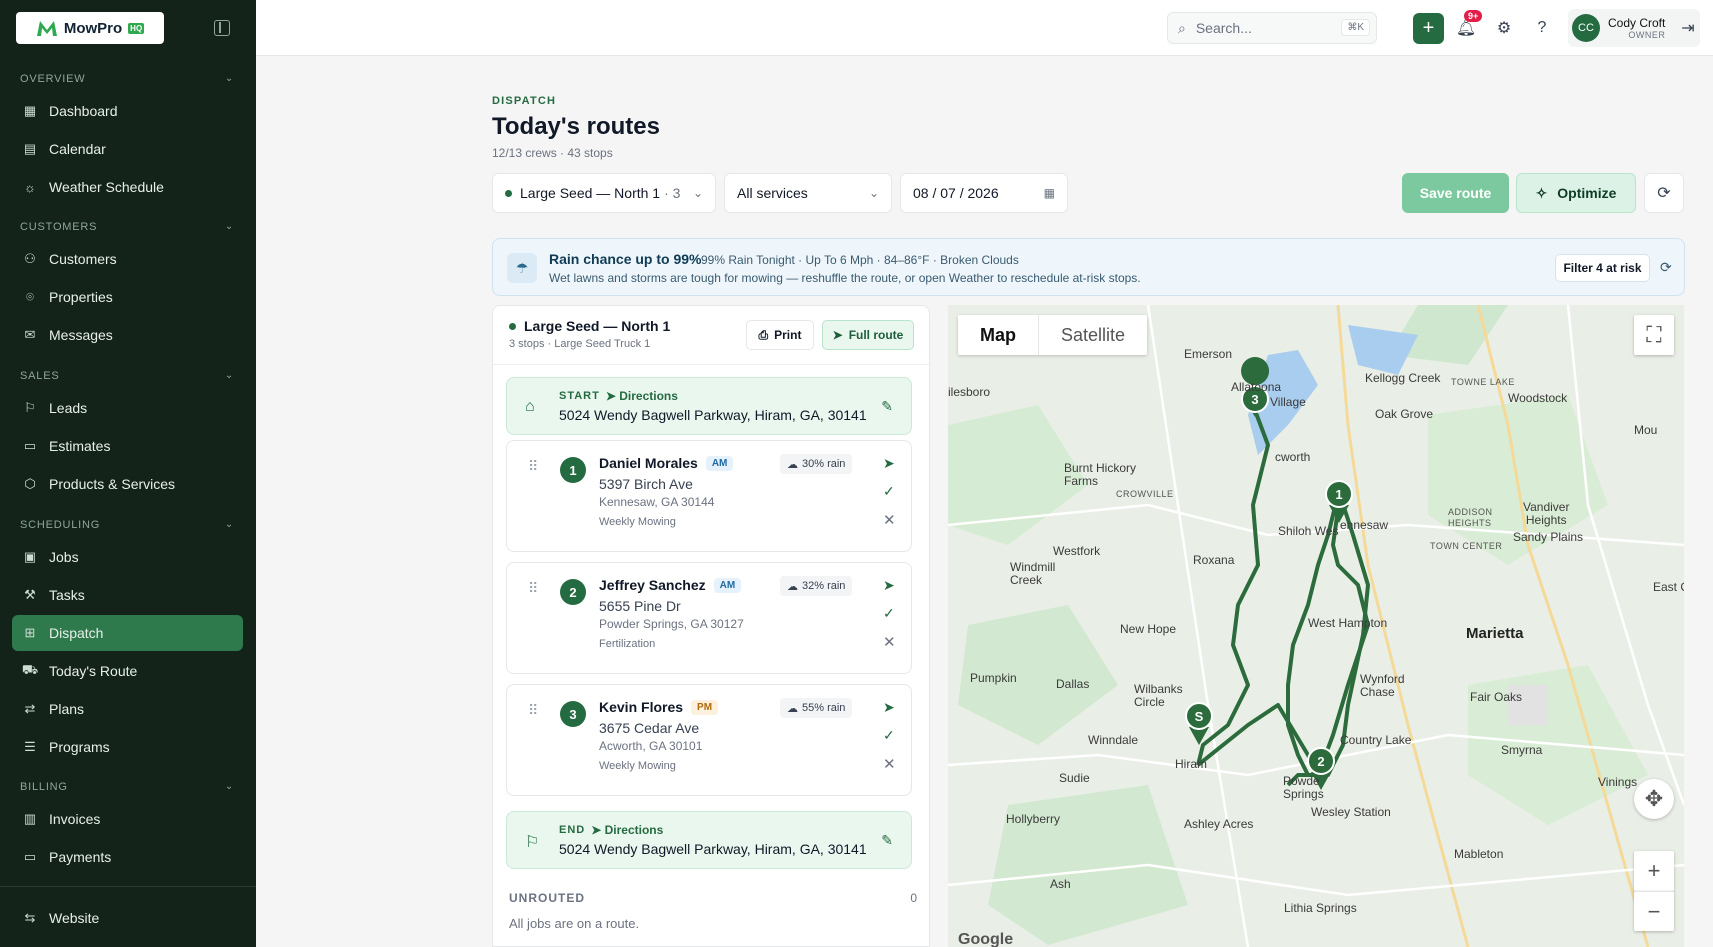  I want to click on chevron-down-icon: ⌄, so click(873, 193).